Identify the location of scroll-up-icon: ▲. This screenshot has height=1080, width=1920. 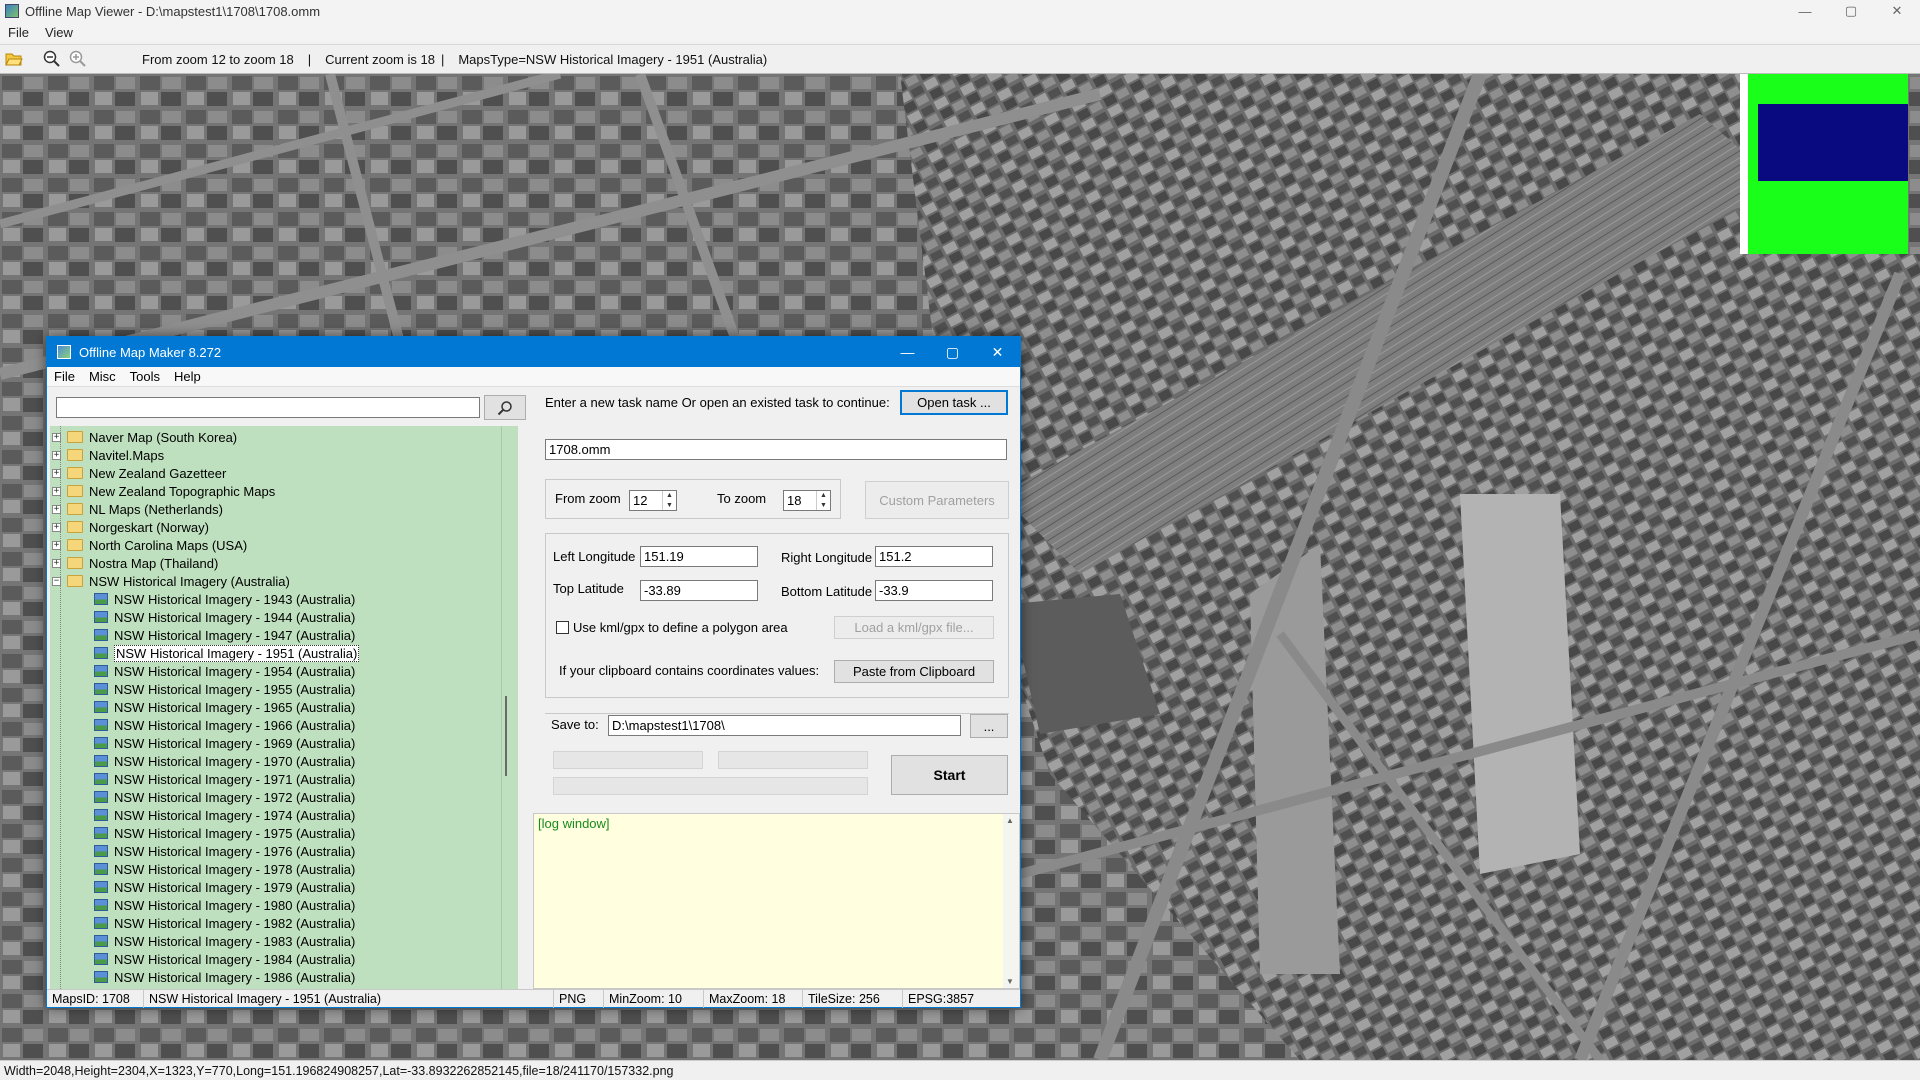
(1010, 820).